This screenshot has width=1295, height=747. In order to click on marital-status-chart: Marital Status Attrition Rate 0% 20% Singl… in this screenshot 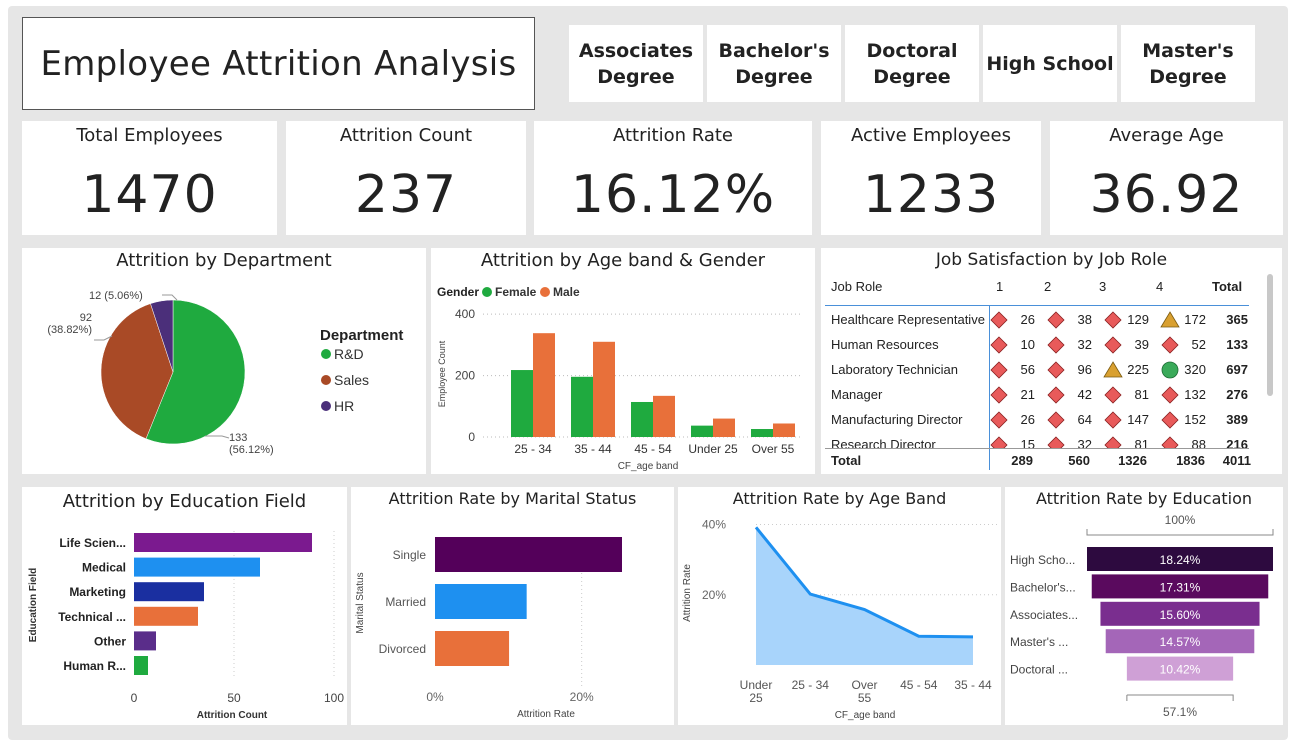, I will do `click(488, 628)`.